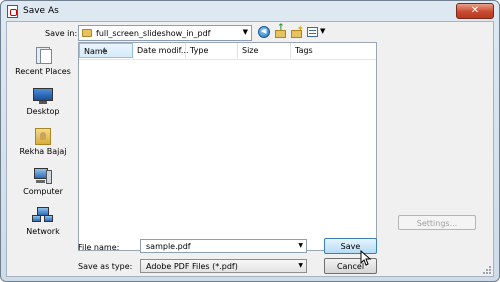 Image resolution: width=500 pixels, height=282 pixels. Describe the element at coordinates (168, 246) in the screenshot. I see `file-name-value: sample.pdf` at that location.